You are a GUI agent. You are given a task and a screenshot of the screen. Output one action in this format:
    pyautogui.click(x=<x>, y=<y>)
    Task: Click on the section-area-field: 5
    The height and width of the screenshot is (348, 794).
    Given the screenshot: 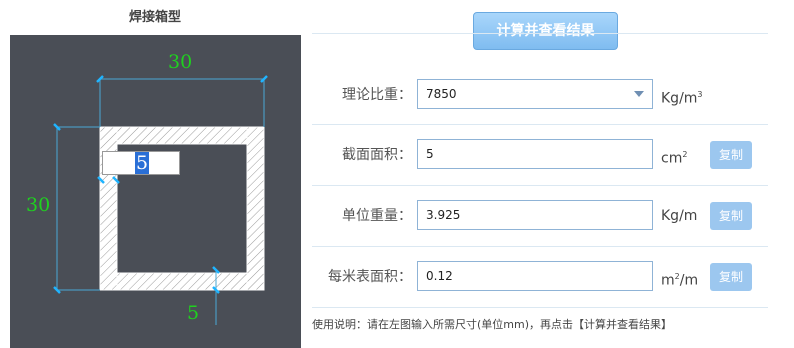 What is the action you would take?
    pyautogui.click(x=535, y=154)
    